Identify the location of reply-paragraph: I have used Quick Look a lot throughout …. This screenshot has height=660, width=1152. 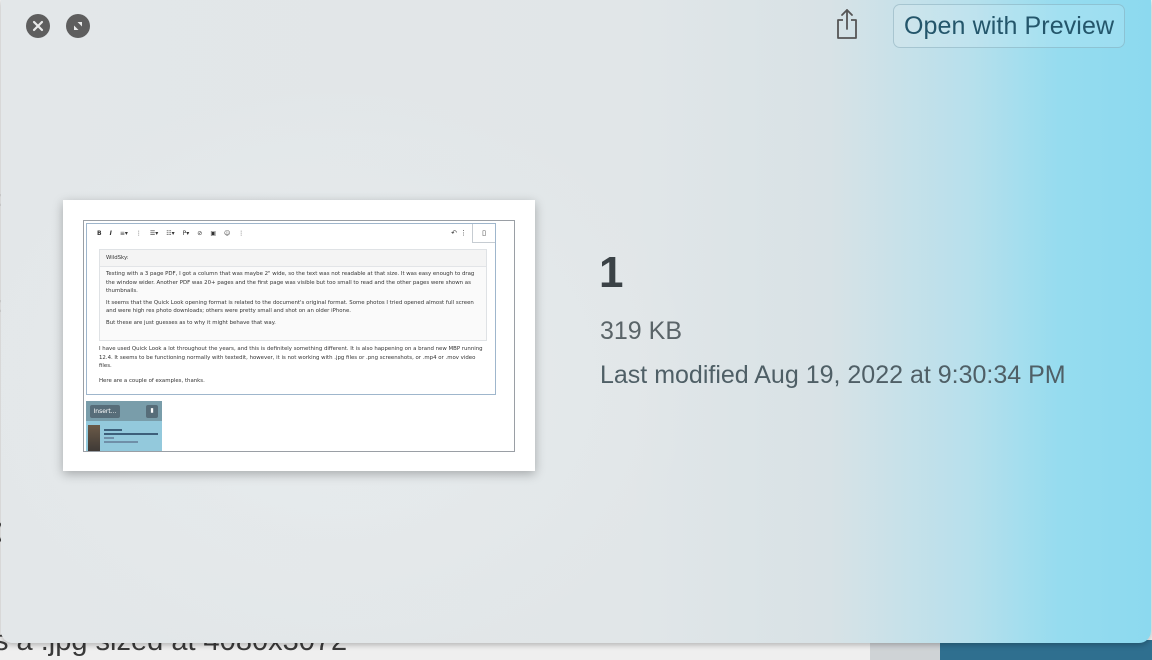
(291, 358).